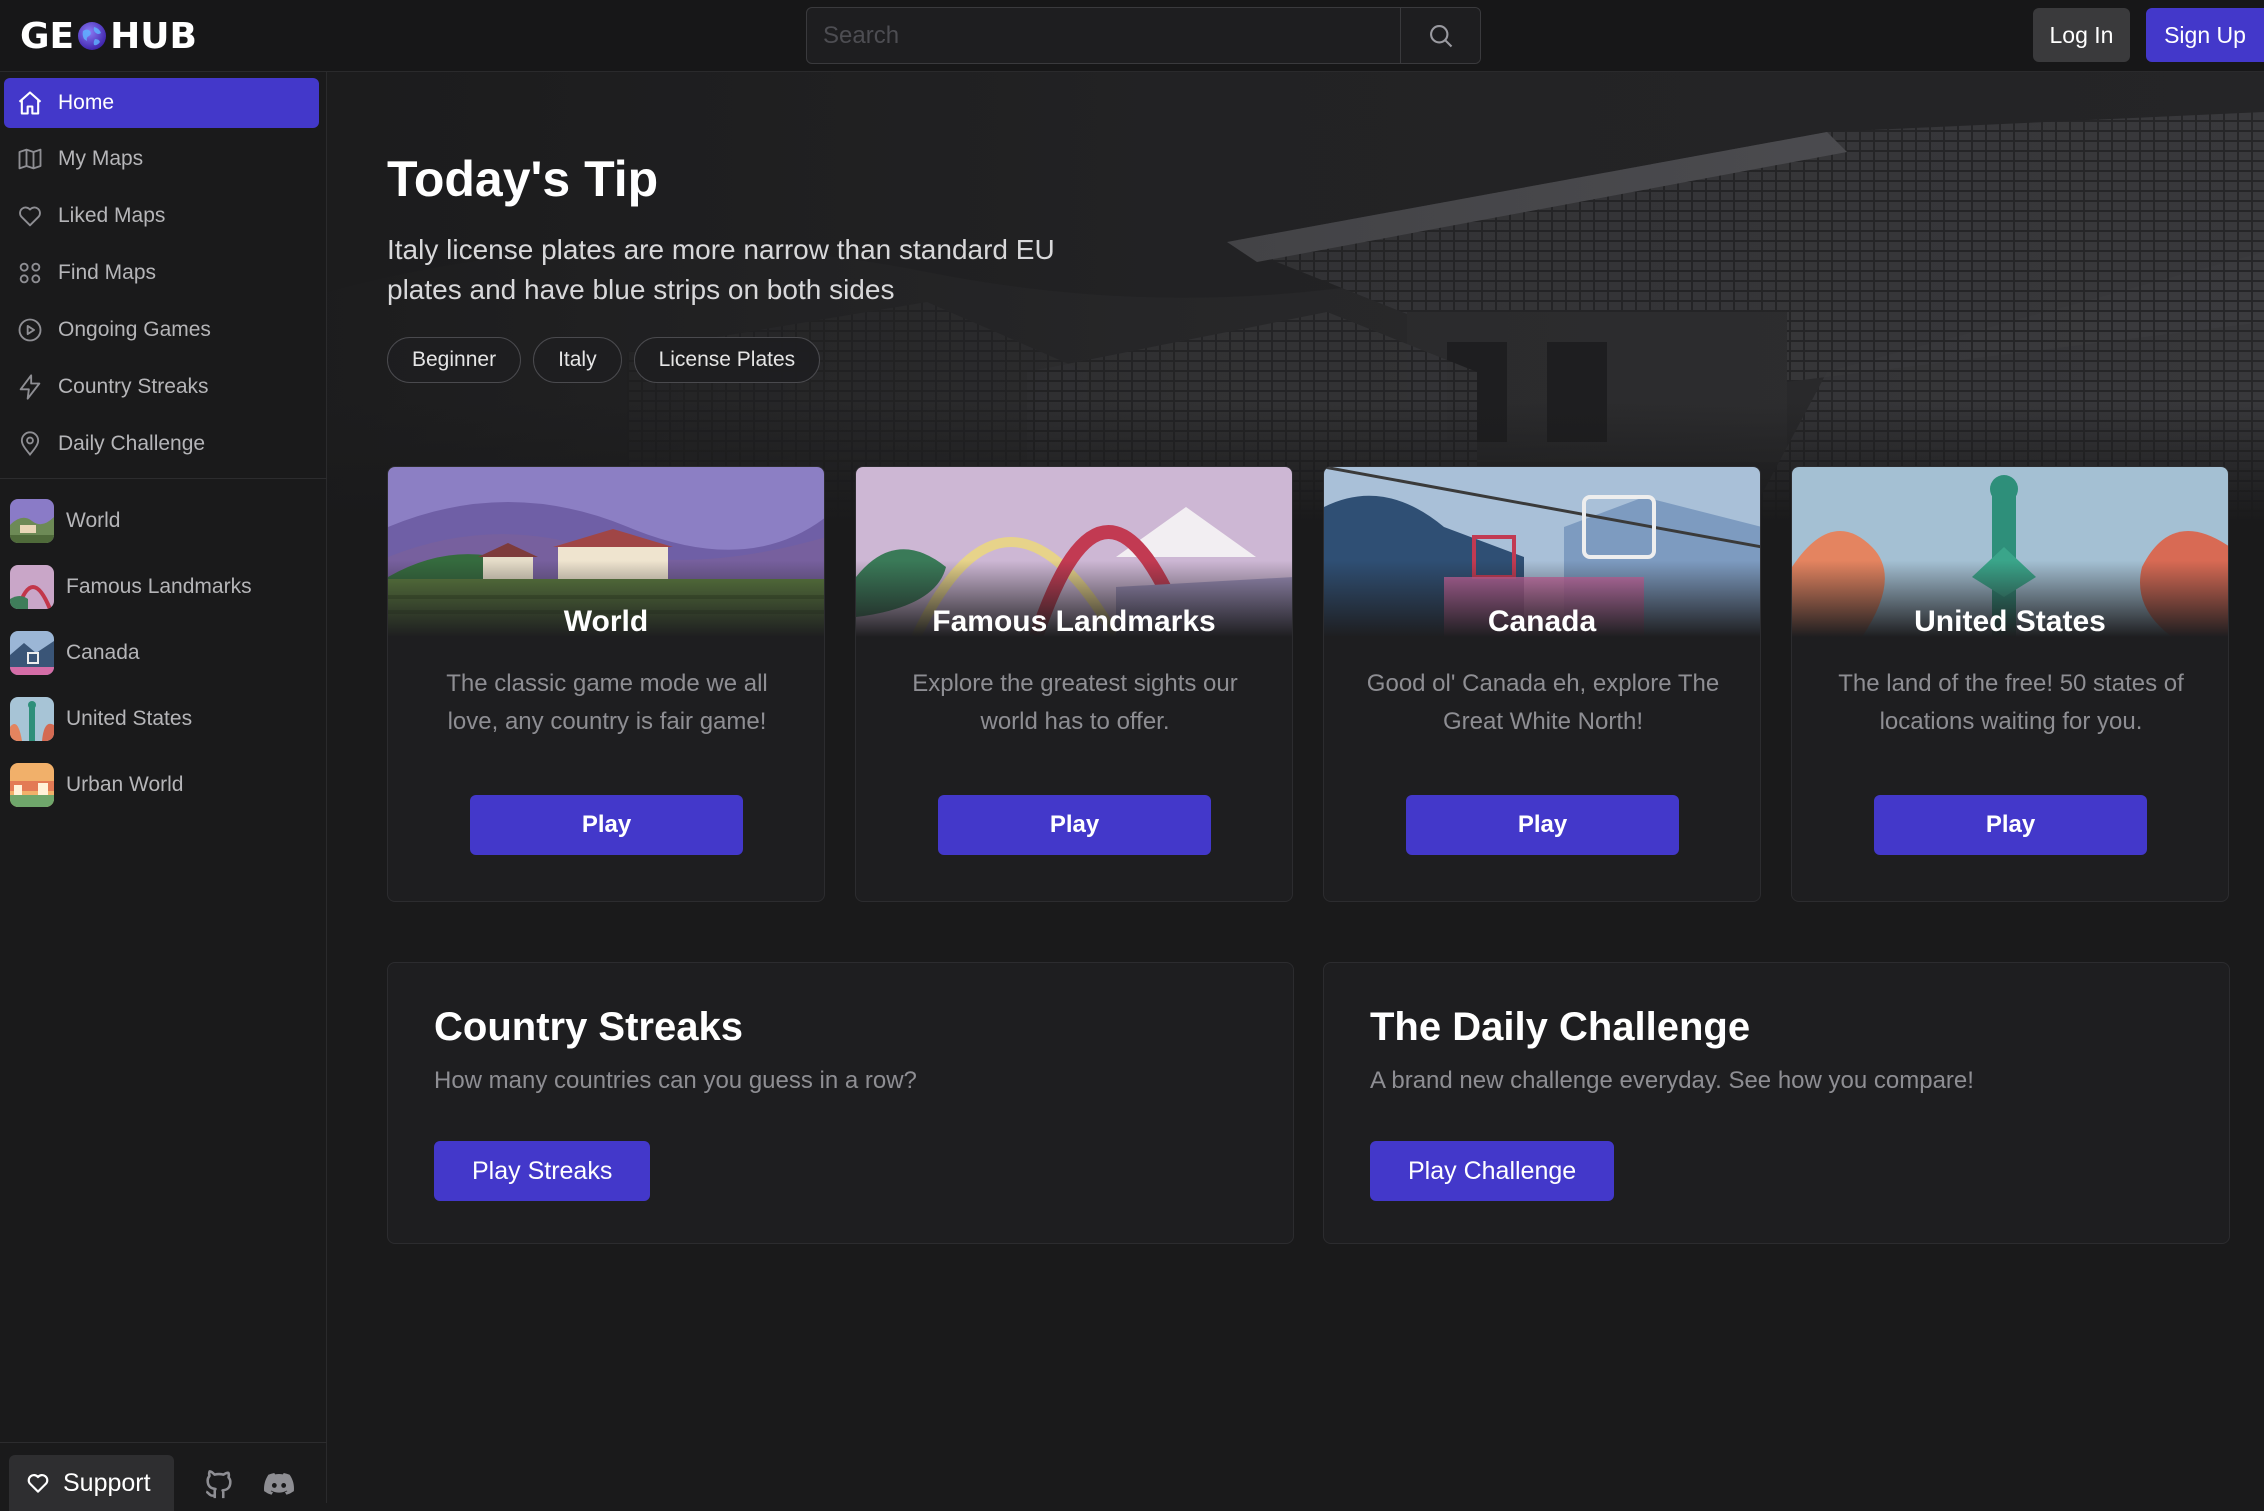  I want to click on sidebar-item-label: My Maps, so click(101, 158).